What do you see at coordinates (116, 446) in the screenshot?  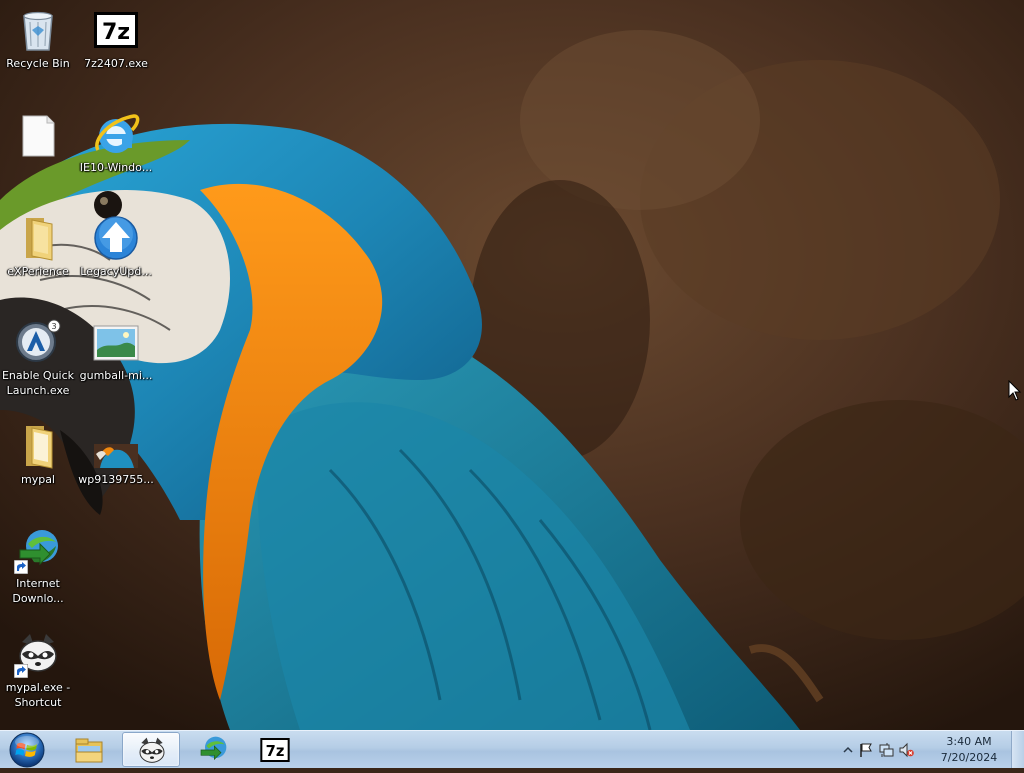 I see `image-thumbnail-icon` at bounding box center [116, 446].